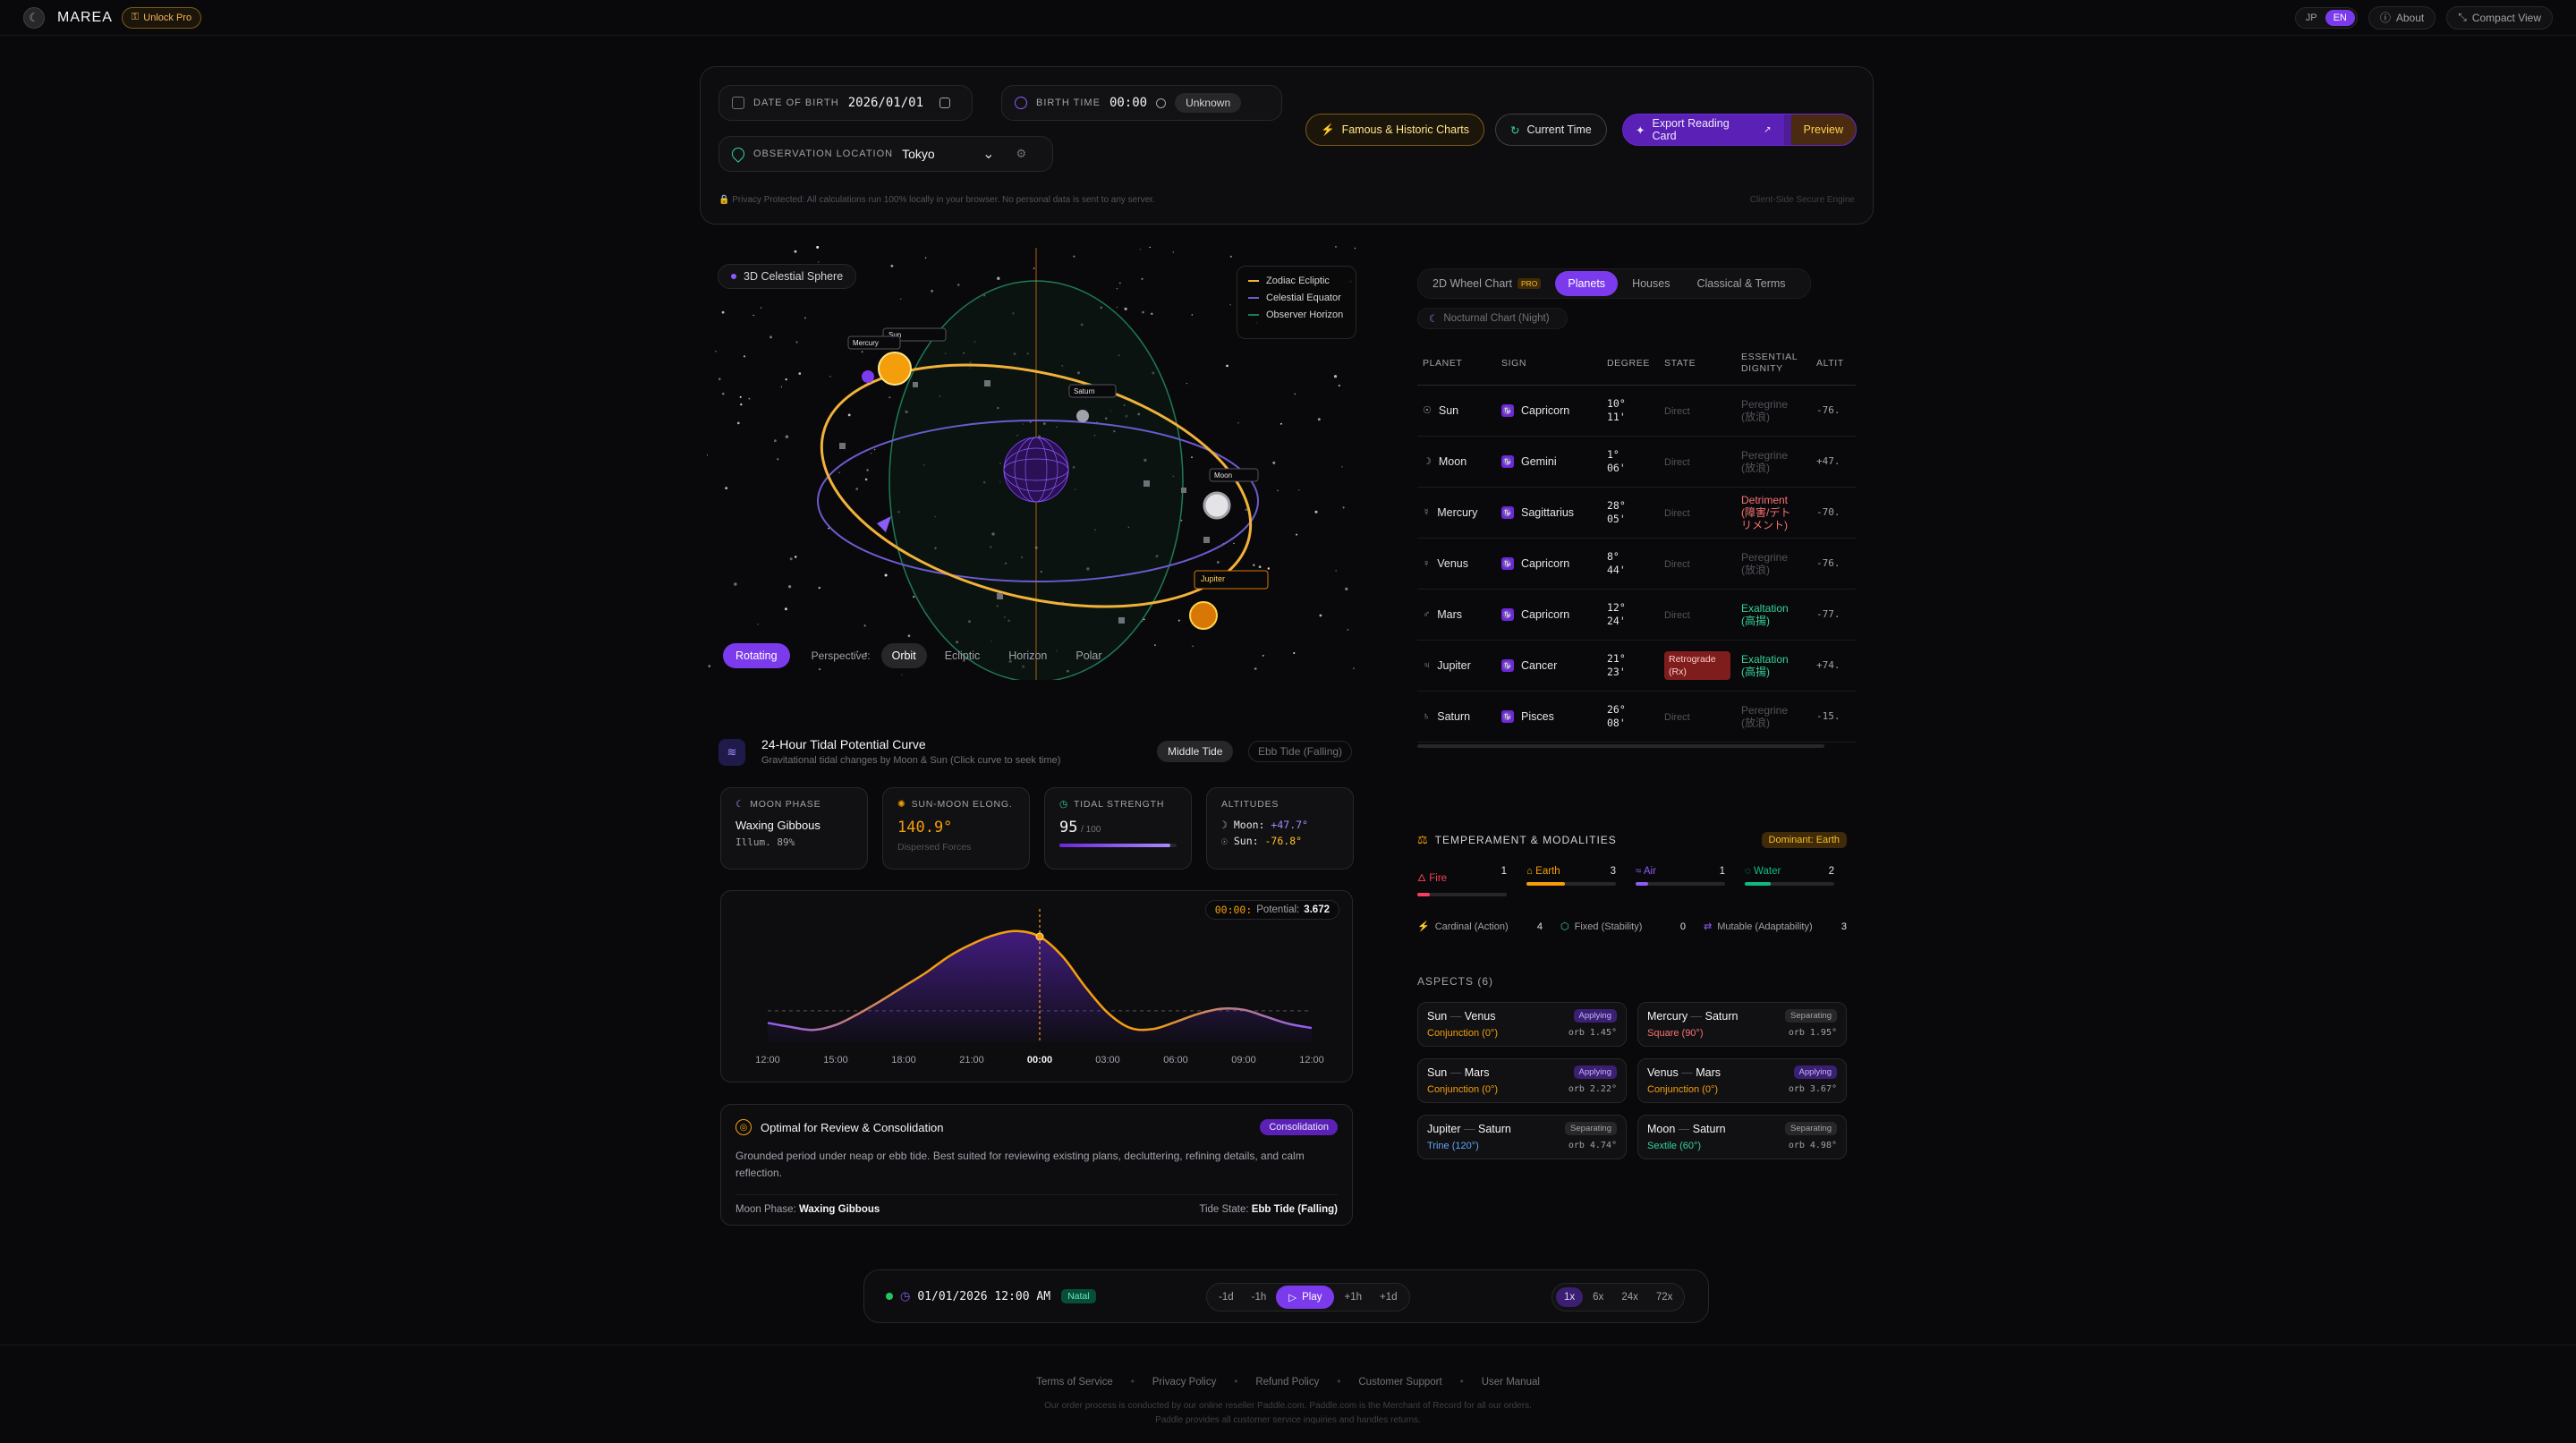 The width and height of the screenshot is (2576, 1443). I want to click on birth-time-field: BIRTH TIME 00:00 Unknown, so click(1141, 103).